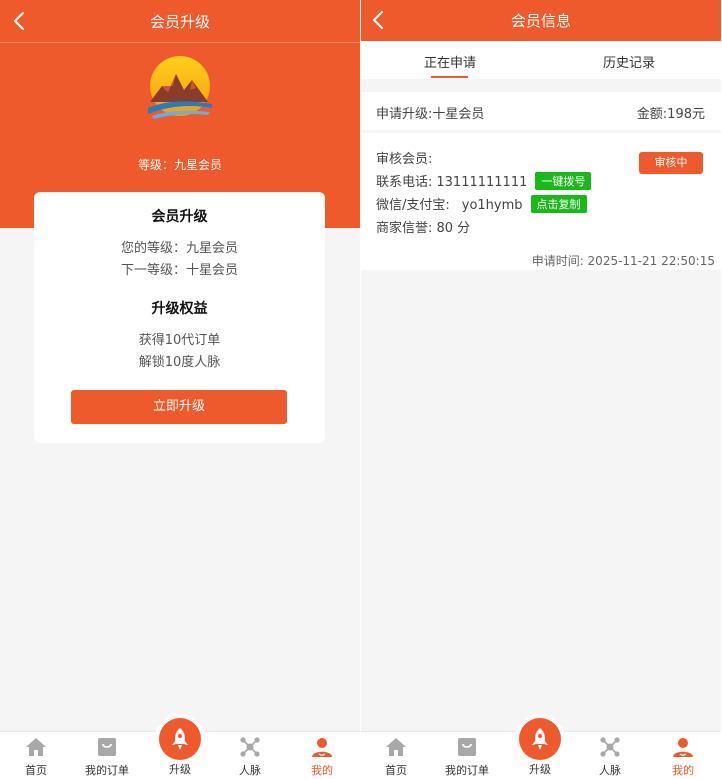  What do you see at coordinates (541, 60) in the screenshot?
I see `tab-bar: 正在申请 历史记录` at bounding box center [541, 60].